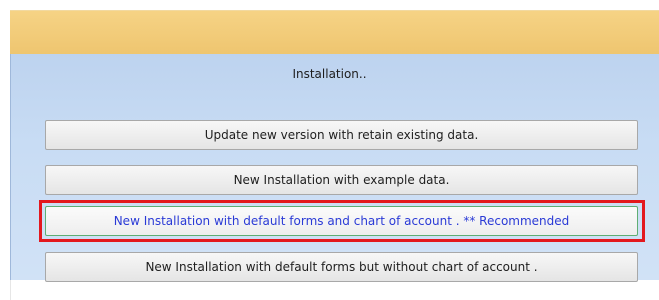 Image resolution: width=659 pixels, height=300 pixels. Describe the element at coordinates (341, 180) in the screenshot. I see `new-install-example-data-button: New Installation with example data.` at that location.